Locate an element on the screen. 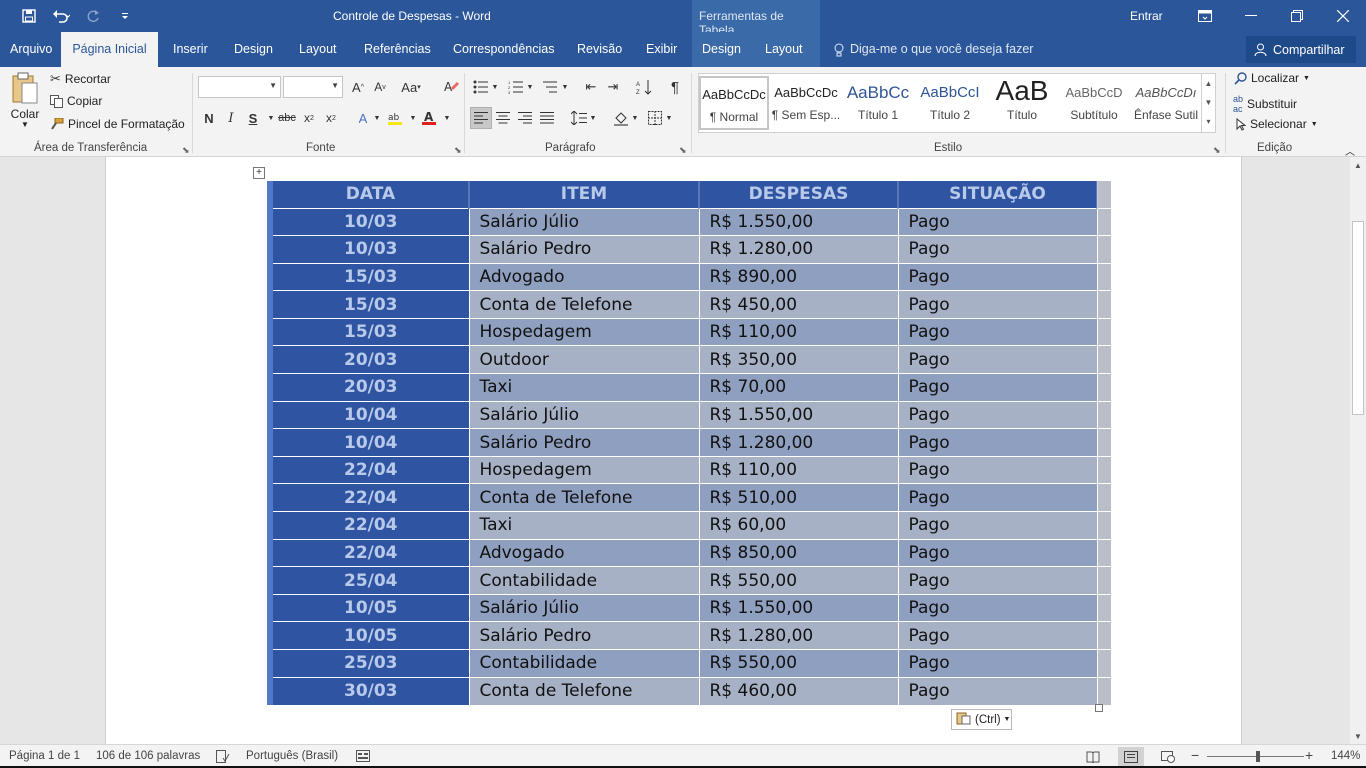 The height and width of the screenshot is (768, 1366). superscript-icon: x2 is located at coordinates (331, 118).